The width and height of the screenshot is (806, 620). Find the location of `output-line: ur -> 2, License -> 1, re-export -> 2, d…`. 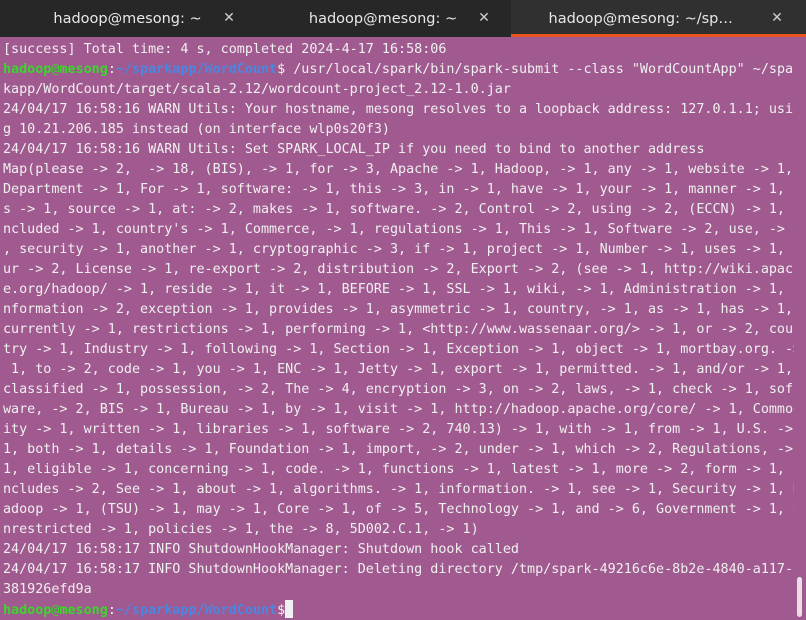

output-line: ur -> 2, License -> 1, re-export -> 2, d… is located at coordinates (398, 269).